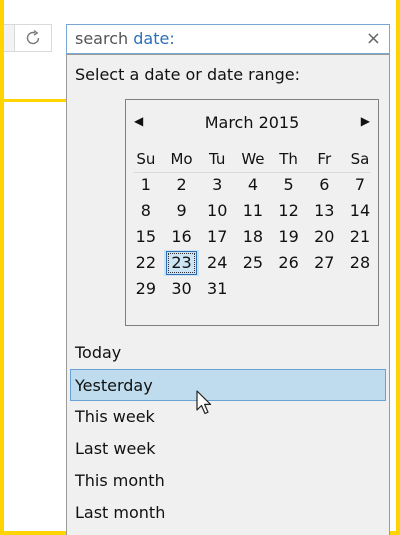  What do you see at coordinates (228, 481) in the screenshot?
I see `option-this-month: This month` at bounding box center [228, 481].